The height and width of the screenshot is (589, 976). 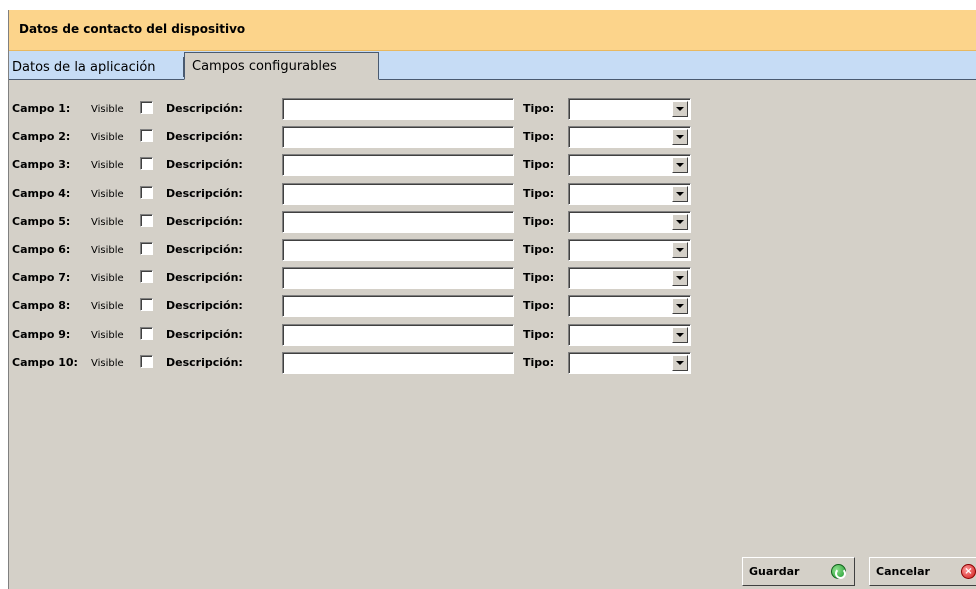 I want to click on field-name-label: Campo 3:, so click(x=41, y=164).